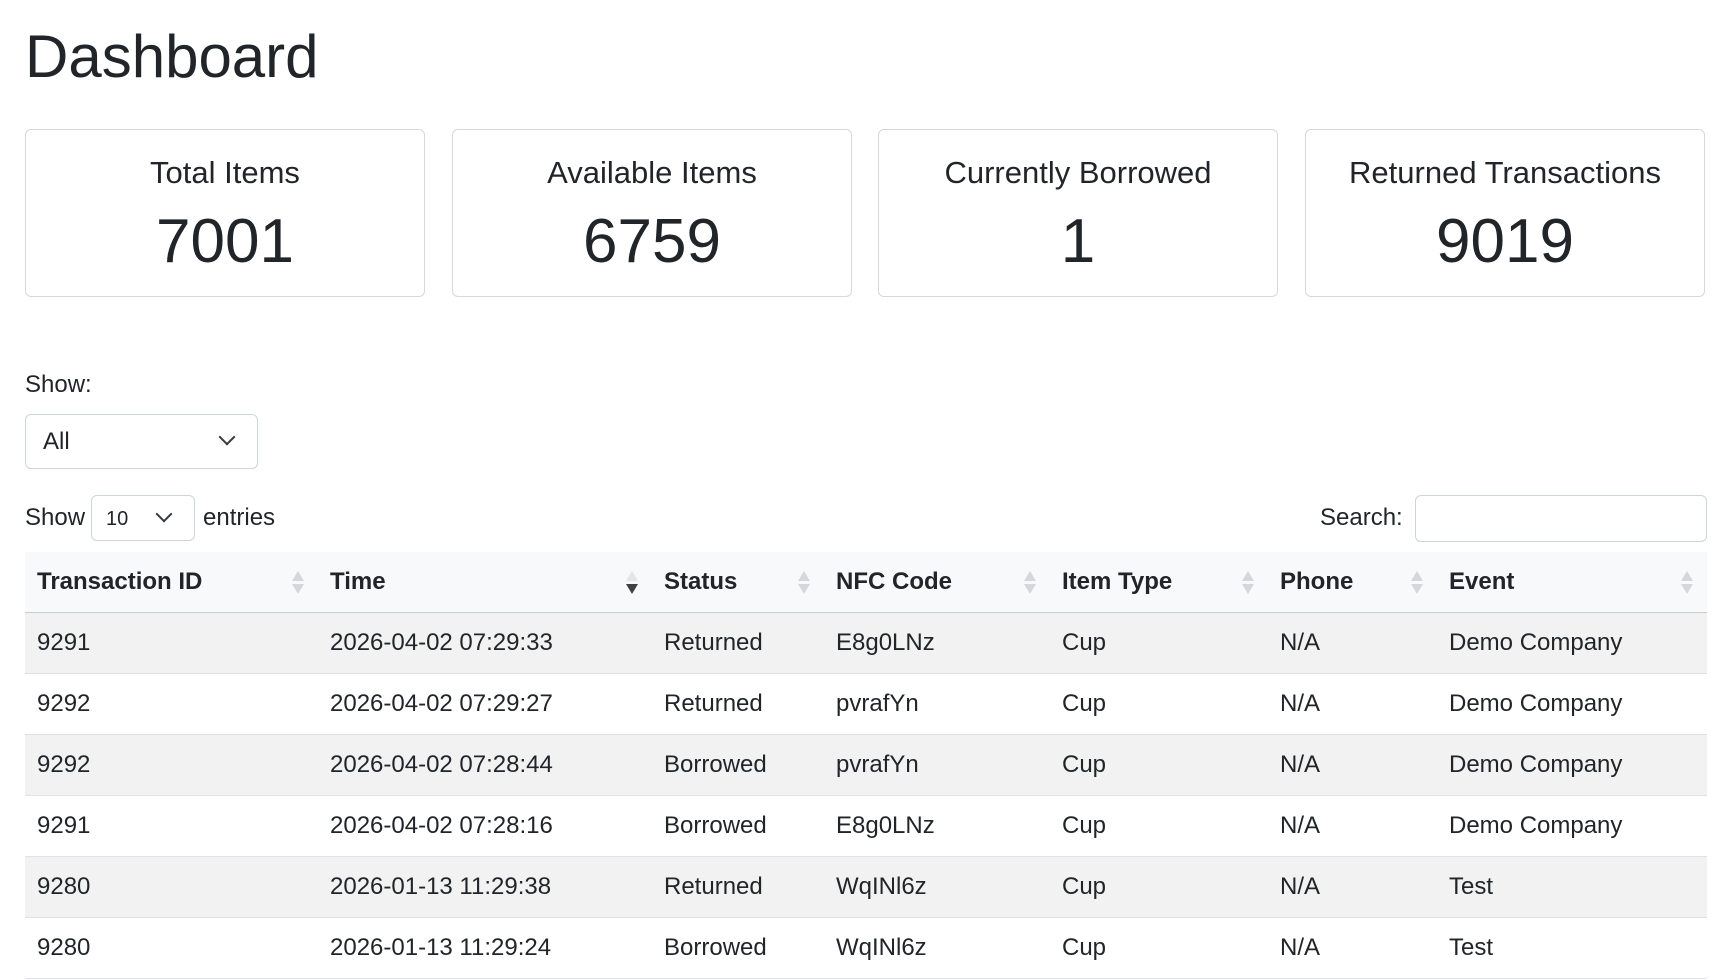 The height and width of the screenshot is (979, 1734). I want to click on column-header-label: Status, so click(701, 581).